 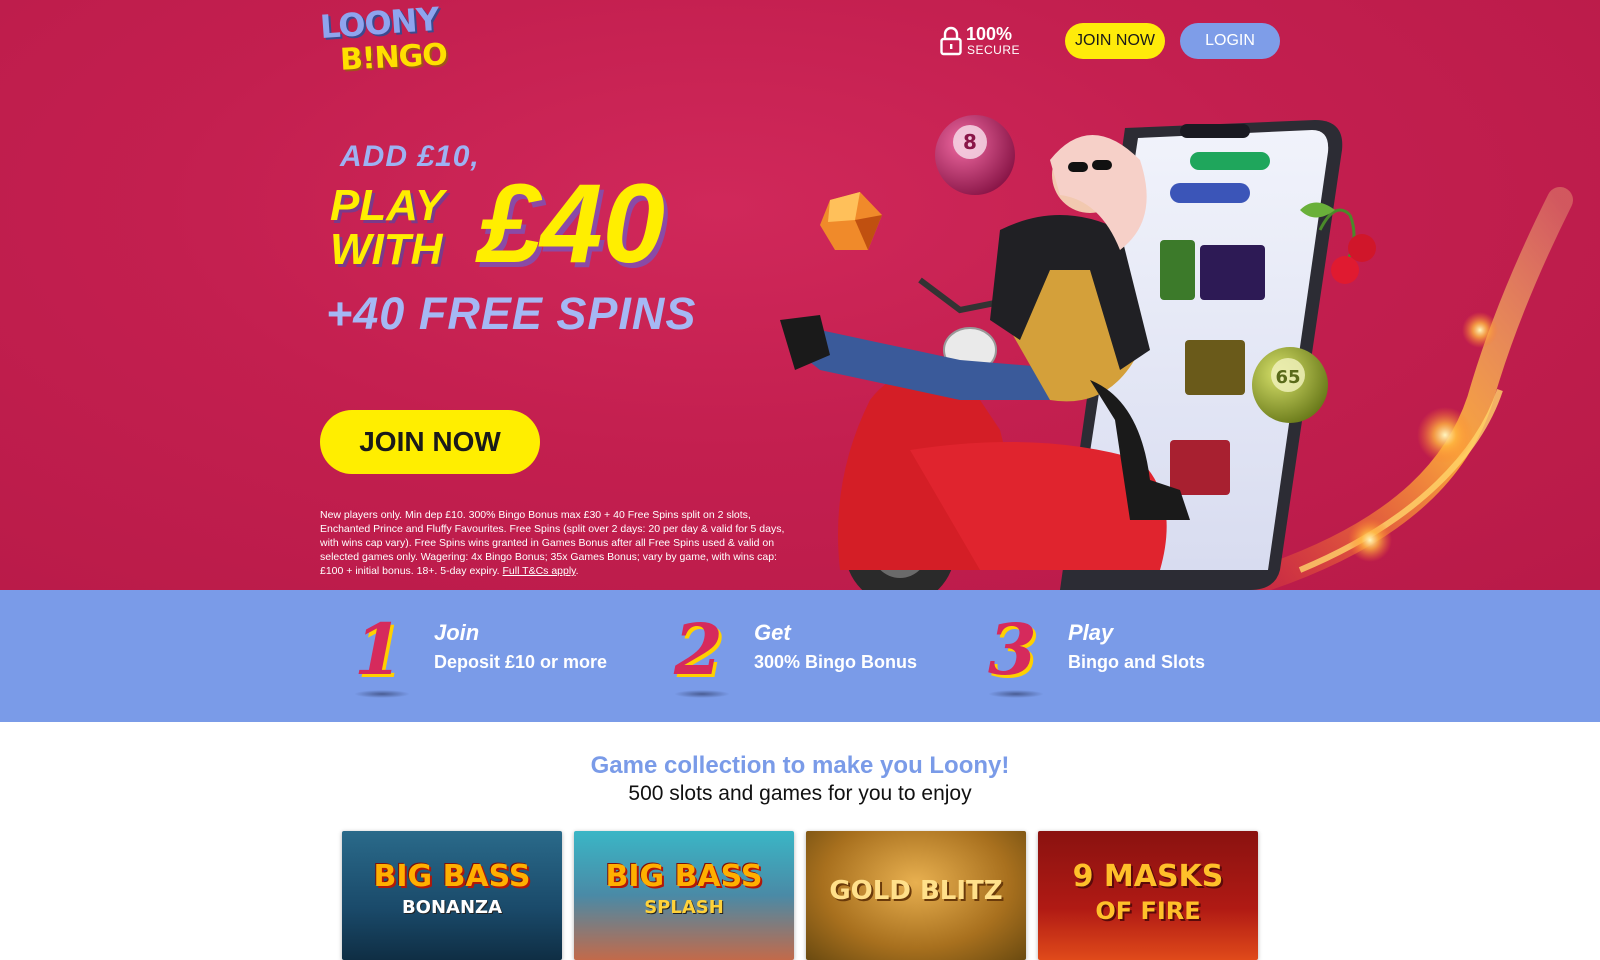 I want to click on step-title: Play, so click(x=1091, y=632).